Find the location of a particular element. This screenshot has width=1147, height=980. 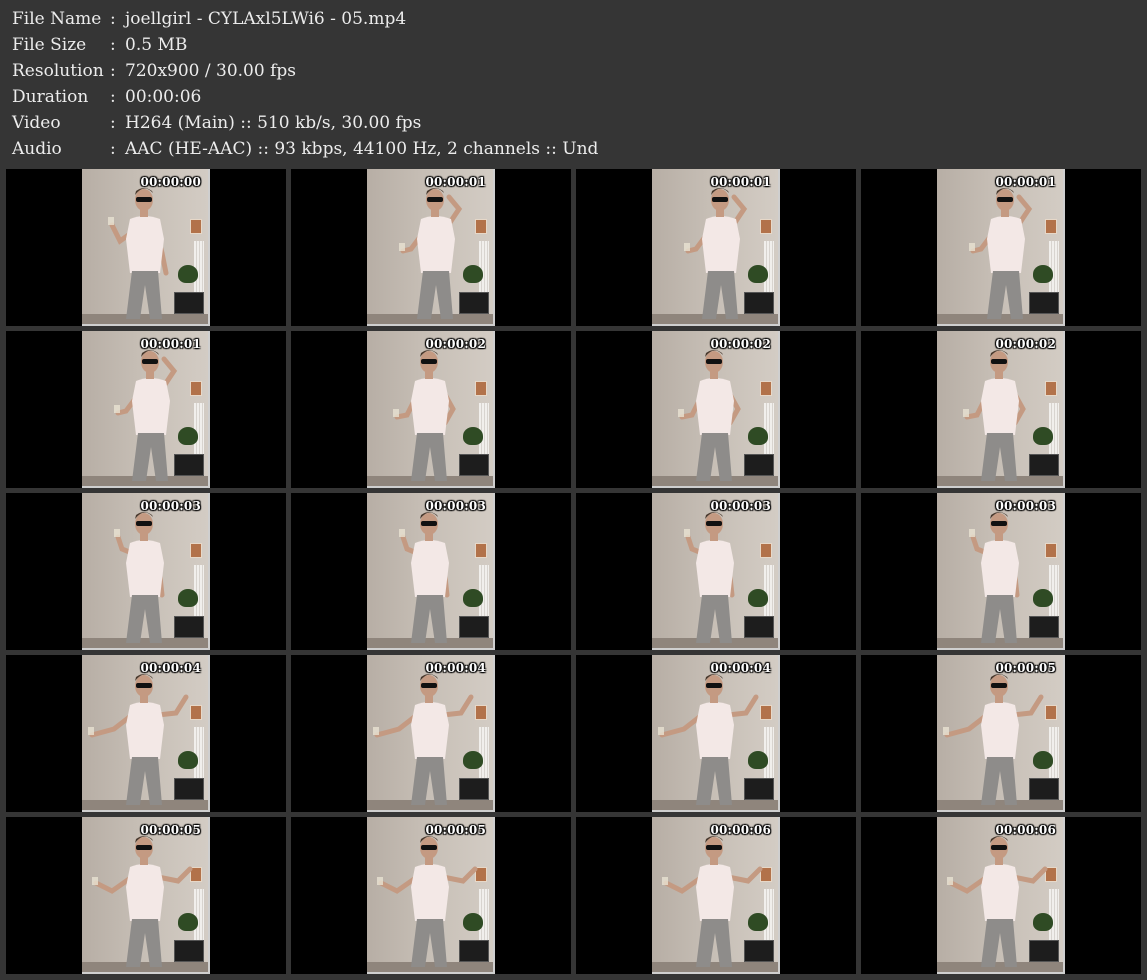

video-frame-thumbnail: 00:00:00 is located at coordinates (146, 247).